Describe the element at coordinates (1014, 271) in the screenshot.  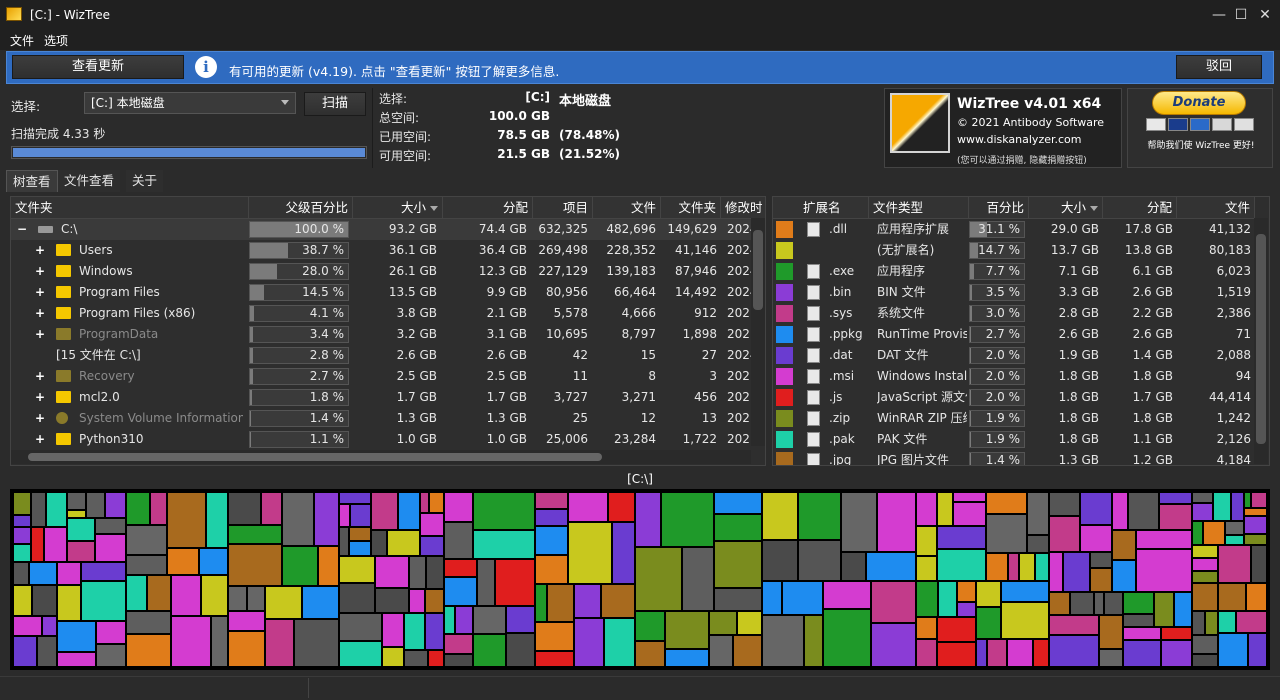
I see `extension-row: .exe 应用程序 7.7 % 7.1 GB 6.1 GB 6,023` at that location.